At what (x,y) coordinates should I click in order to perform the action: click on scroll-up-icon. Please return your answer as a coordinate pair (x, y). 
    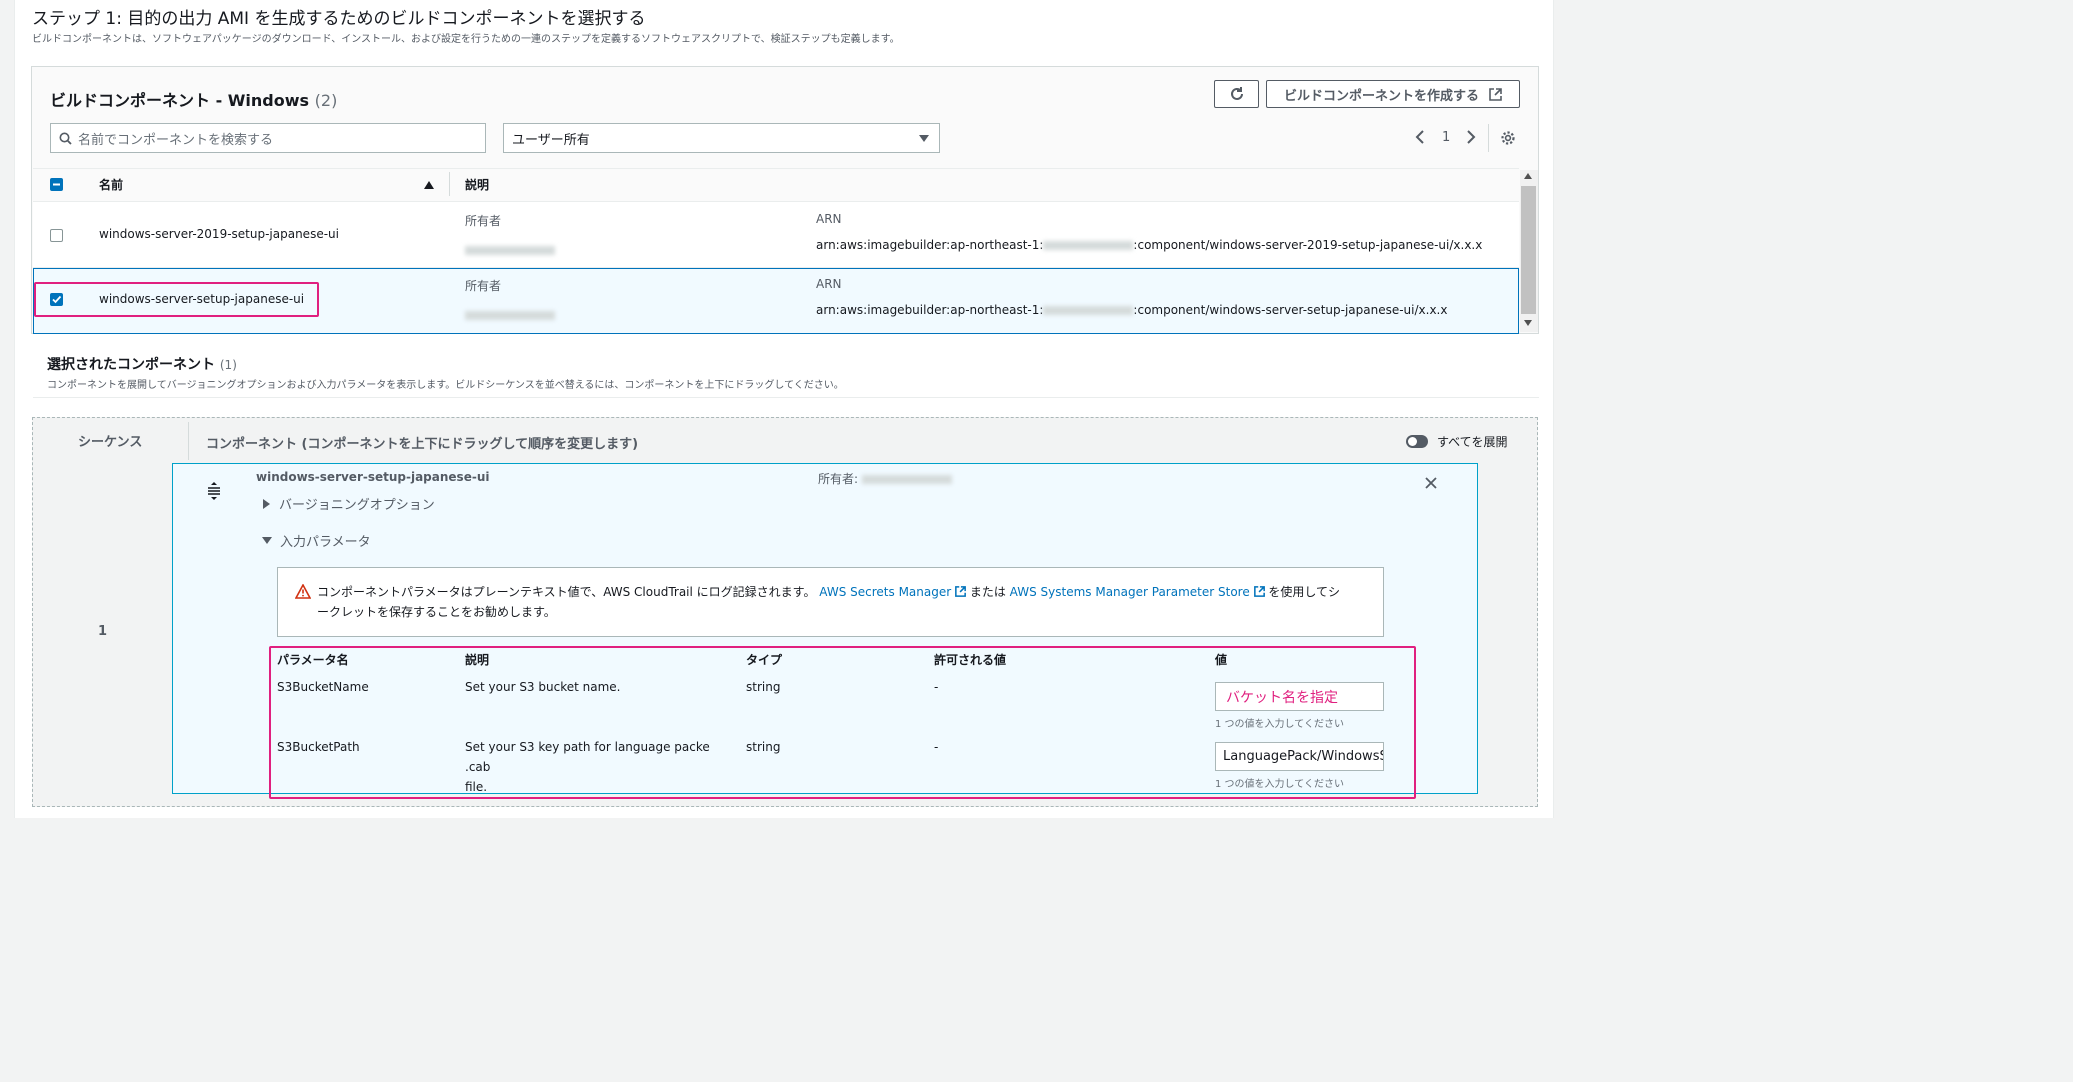
    Looking at the image, I should click on (1528, 176).